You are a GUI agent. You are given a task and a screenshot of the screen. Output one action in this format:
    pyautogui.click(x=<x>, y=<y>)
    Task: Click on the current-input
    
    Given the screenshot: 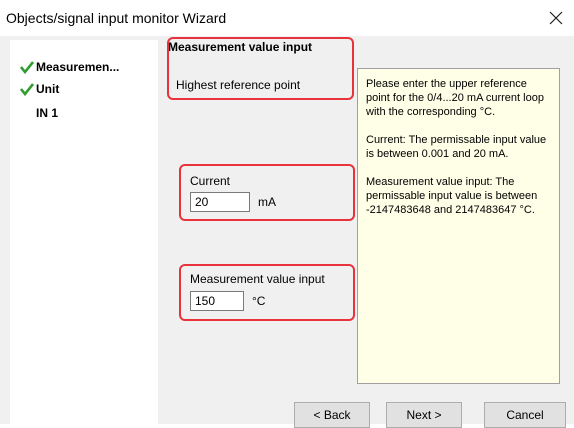 What is the action you would take?
    pyautogui.click(x=220, y=202)
    